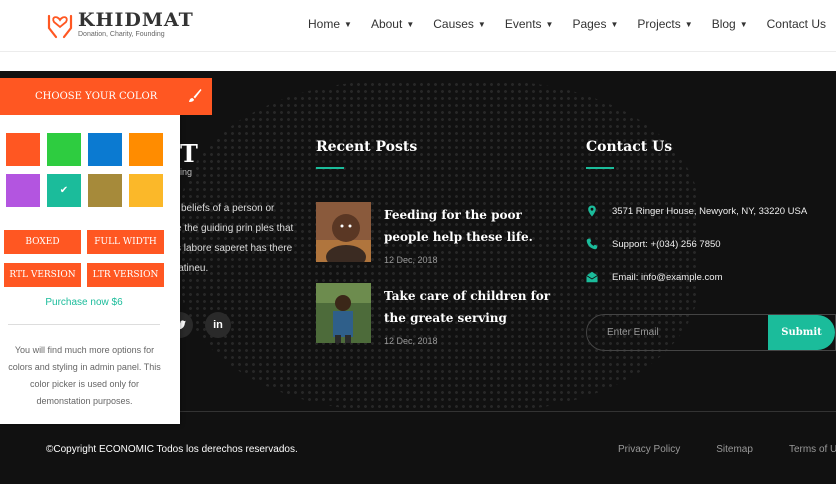 The image size is (836, 484). I want to click on panel-divider, so click(84, 324).